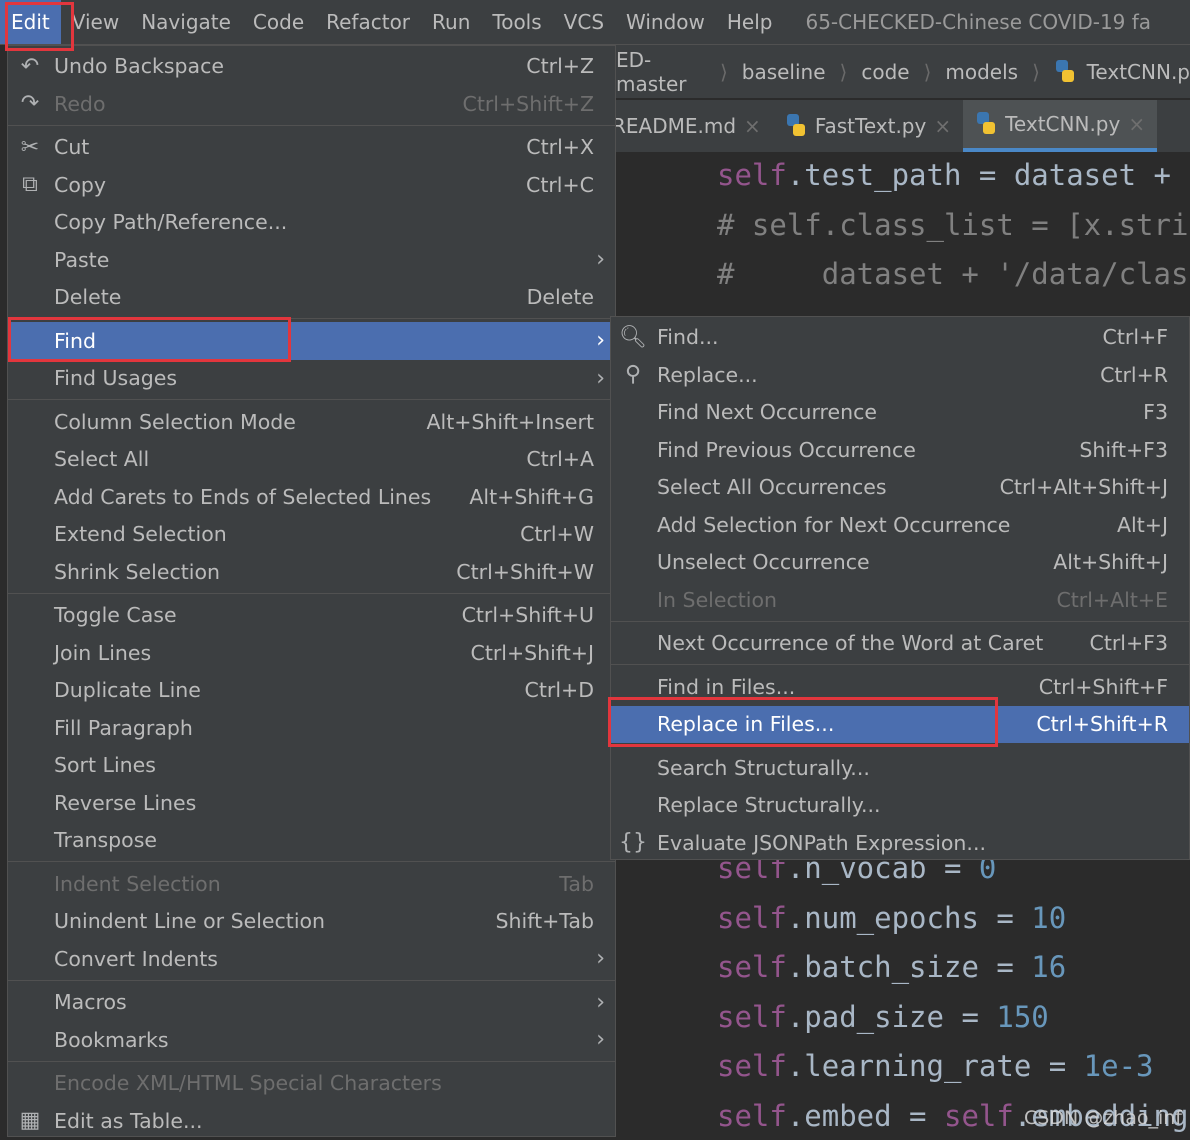 This screenshot has height=1140, width=1190. I want to click on breadcrumb-item: code, so click(885, 72).